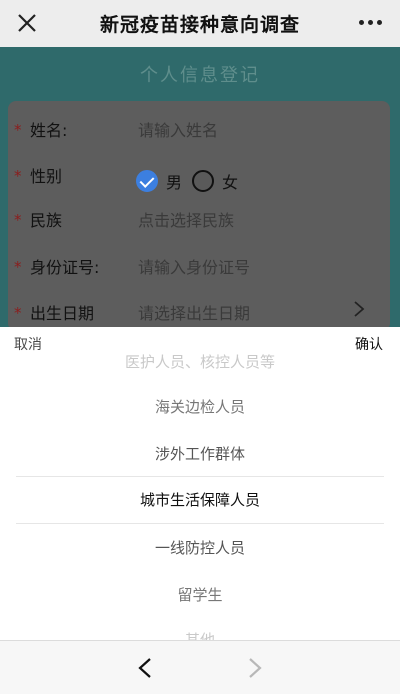 The height and width of the screenshot is (694, 400). Describe the element at coordinates (200, 499) in the screenshot. I see `picker-option-selected: 城市生活保障人员` at that location.